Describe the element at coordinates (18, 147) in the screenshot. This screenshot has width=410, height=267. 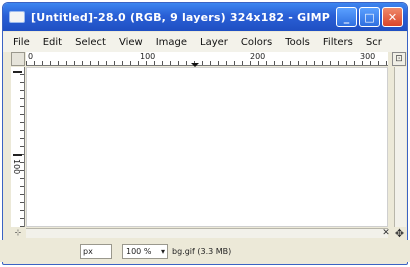
I see `vertical-ruler: 100` at that location.